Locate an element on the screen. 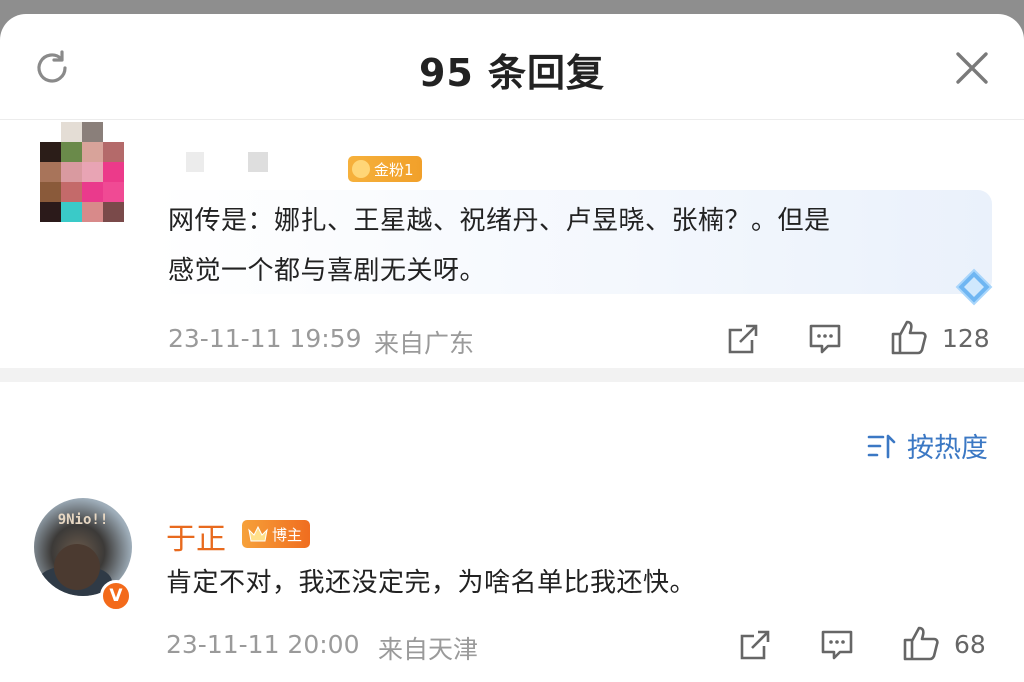 This screenshot has height=682, width=1024. avatar-blurred is located at coordinates (82, 172).